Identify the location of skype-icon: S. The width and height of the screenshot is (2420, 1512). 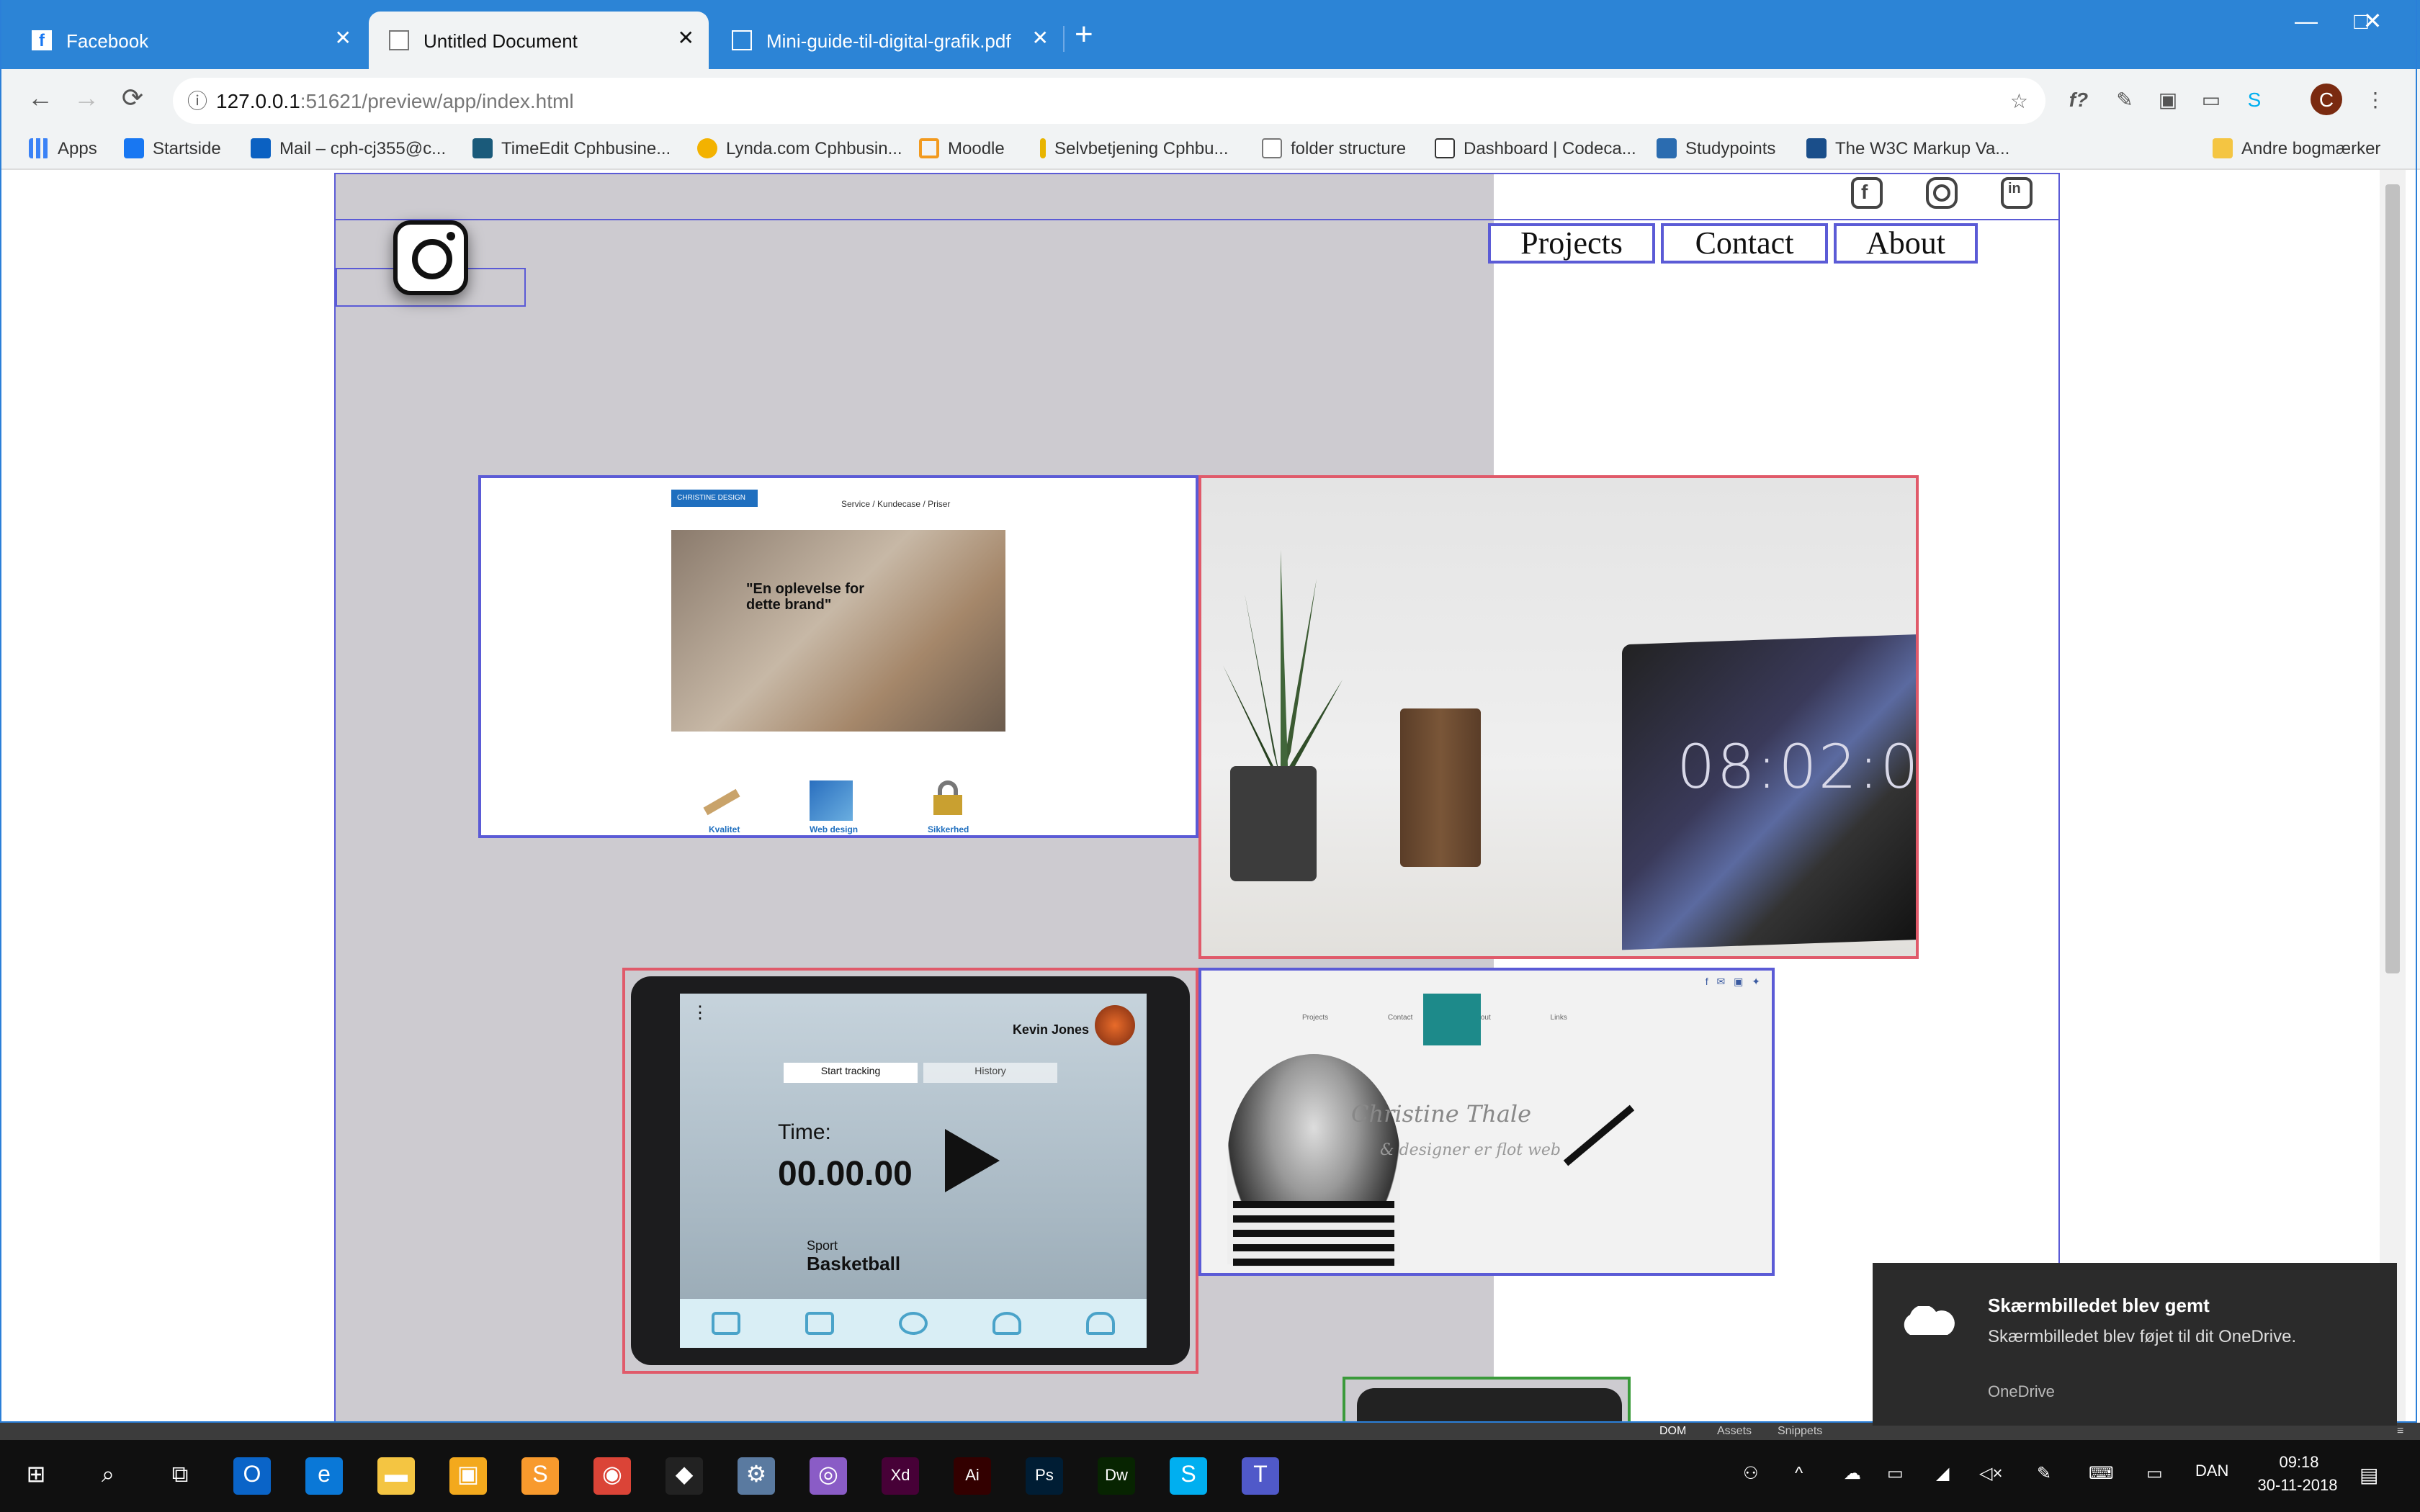
(1188, 1476).